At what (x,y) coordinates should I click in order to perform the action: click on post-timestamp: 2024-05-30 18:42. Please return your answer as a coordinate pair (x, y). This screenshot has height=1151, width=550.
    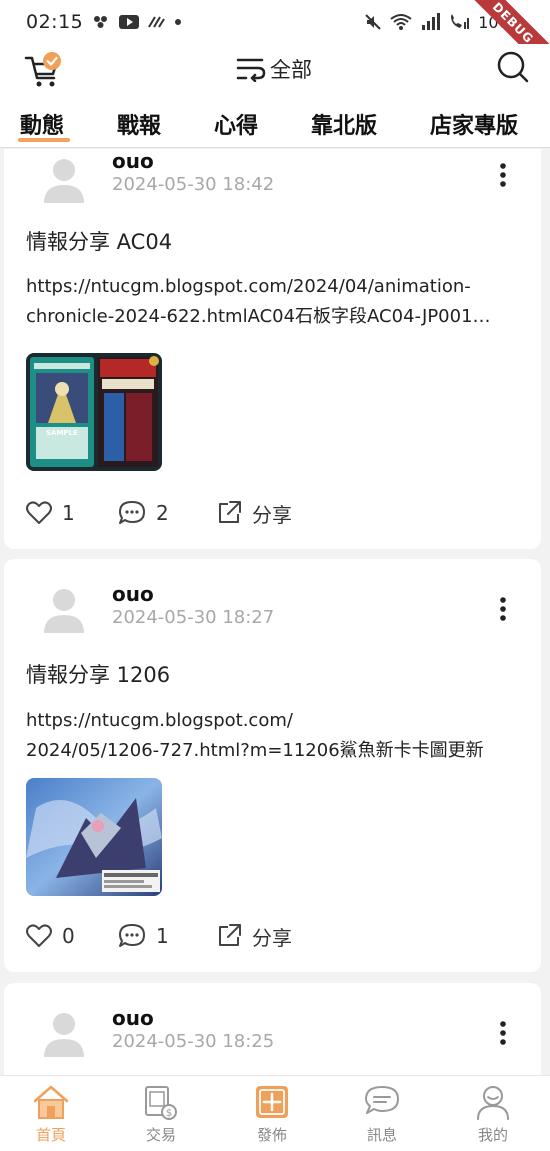
    Looking at the image, I should click on (193, 184).